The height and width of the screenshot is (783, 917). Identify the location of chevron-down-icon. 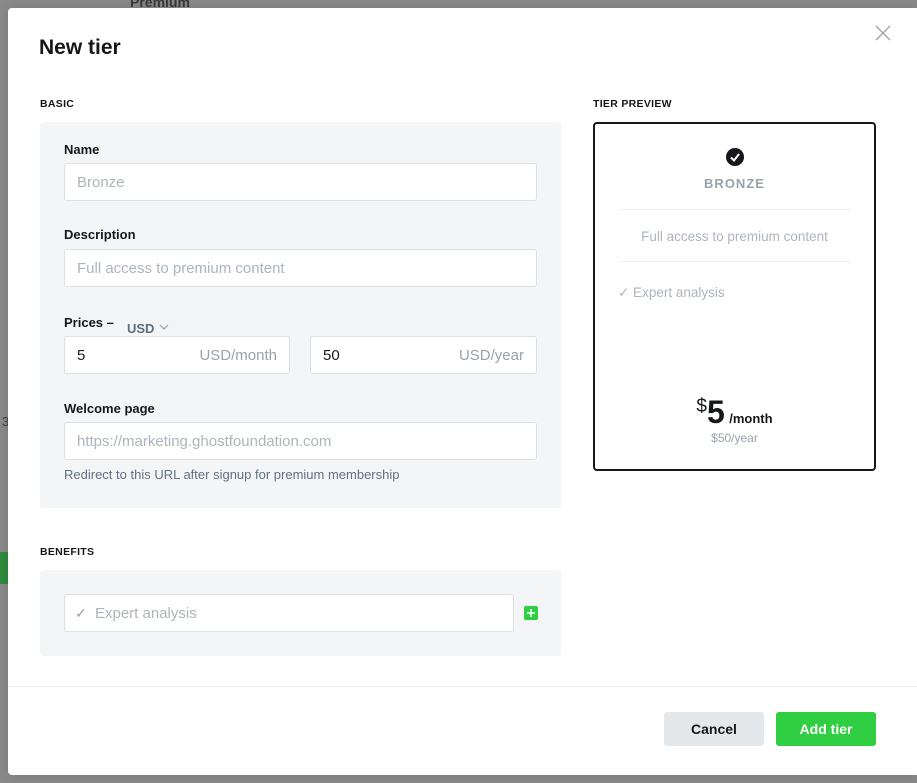
(164, 327).